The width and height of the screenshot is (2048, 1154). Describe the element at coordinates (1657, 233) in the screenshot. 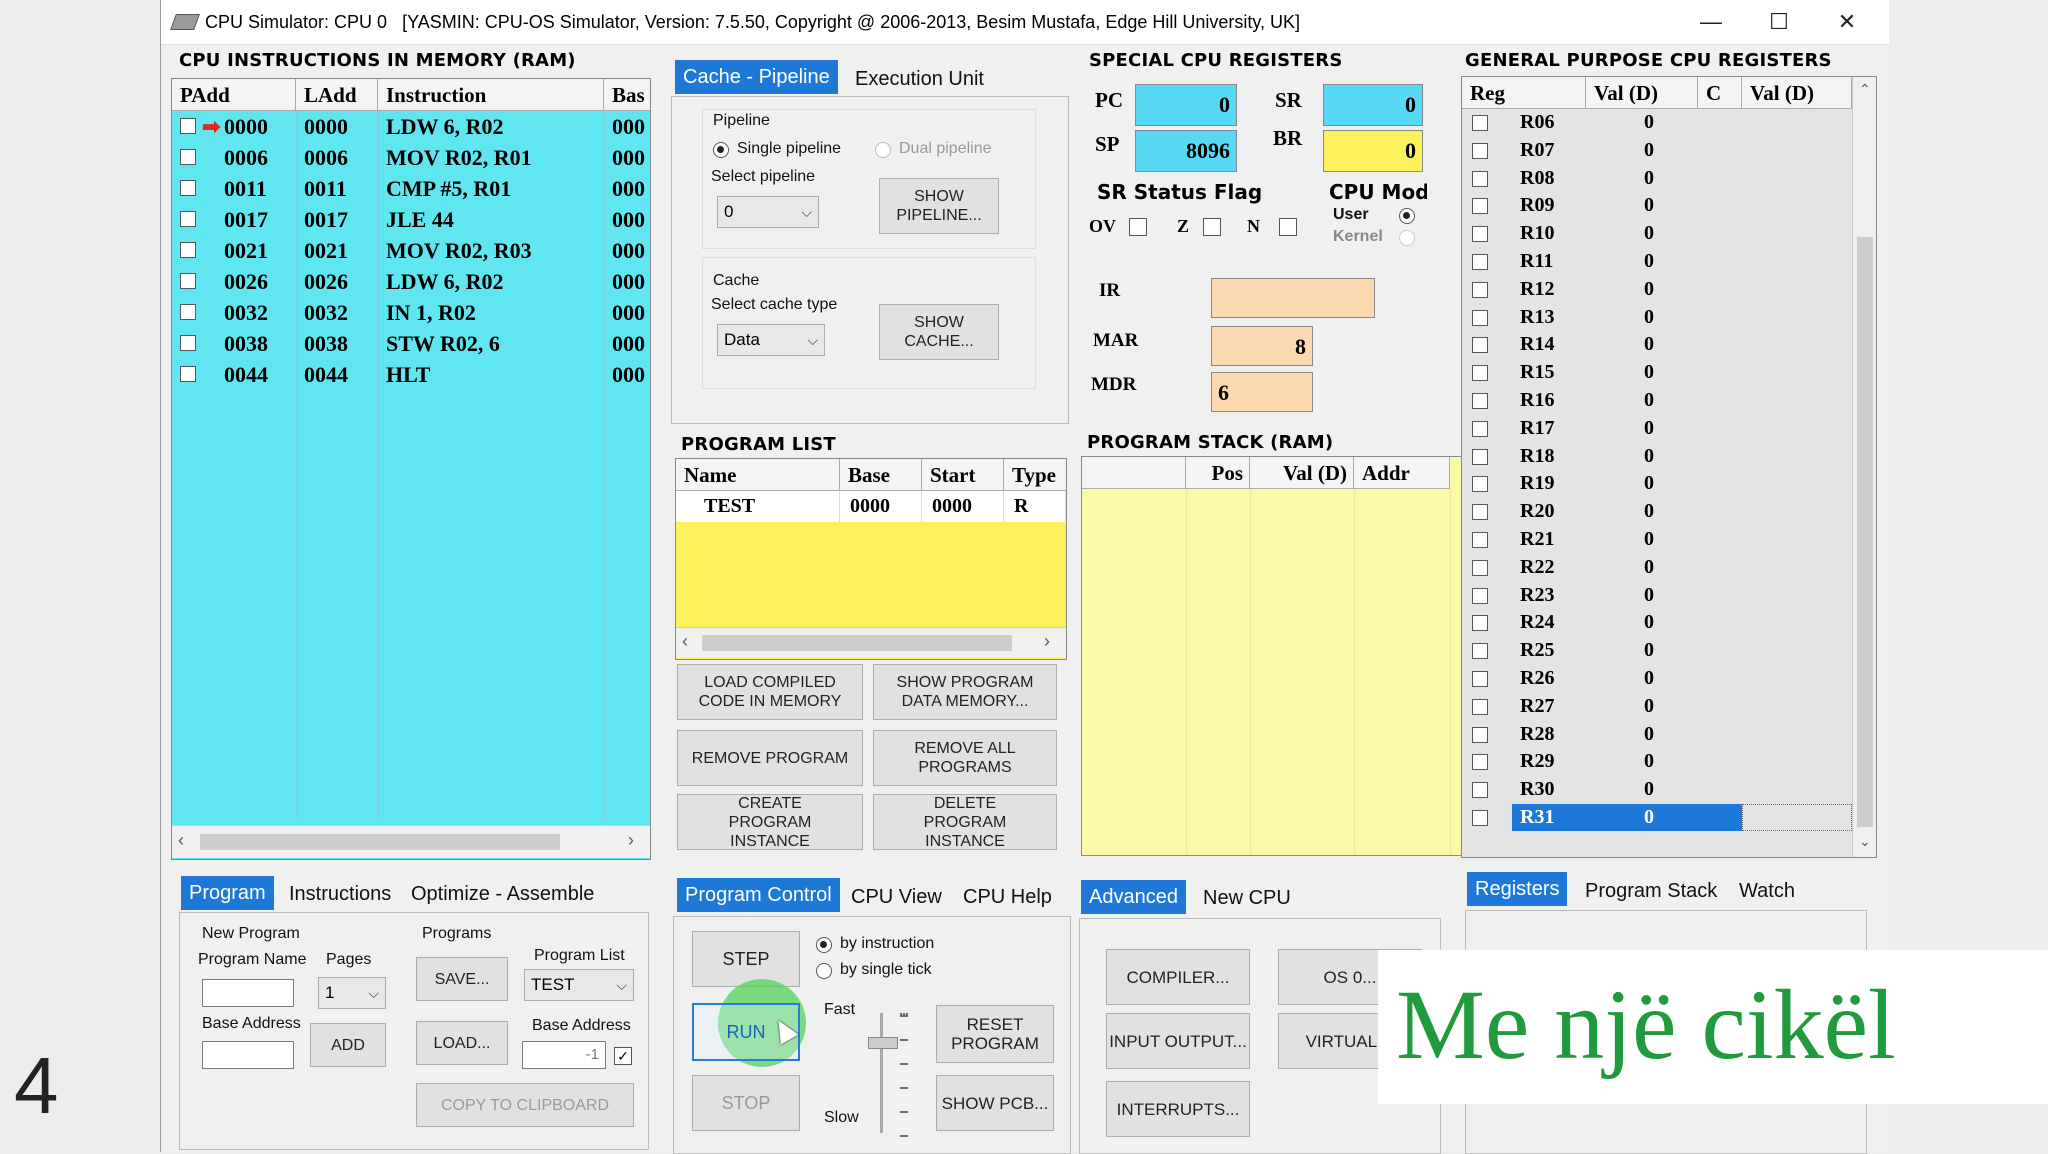

I see `register-row: R10 0` at that location.